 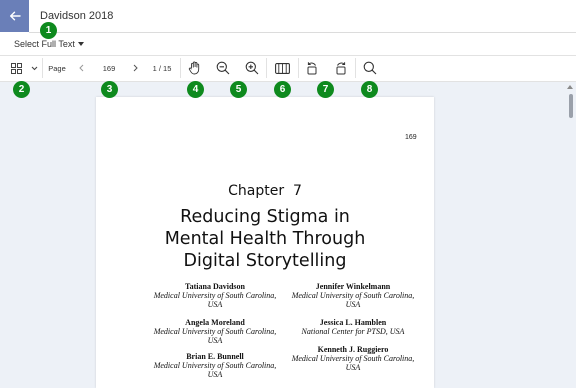 What do you see at coordinates (571, 235) in the screenshot?
I see `scrollbar-track` at bounding box center [571, 235].